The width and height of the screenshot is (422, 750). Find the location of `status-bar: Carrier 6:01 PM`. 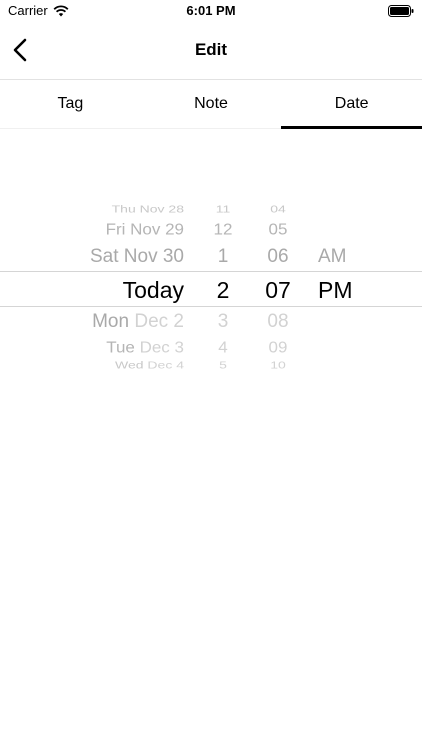

status-bar: Carrier 6:01 PM is located at coordinates (211, 11).